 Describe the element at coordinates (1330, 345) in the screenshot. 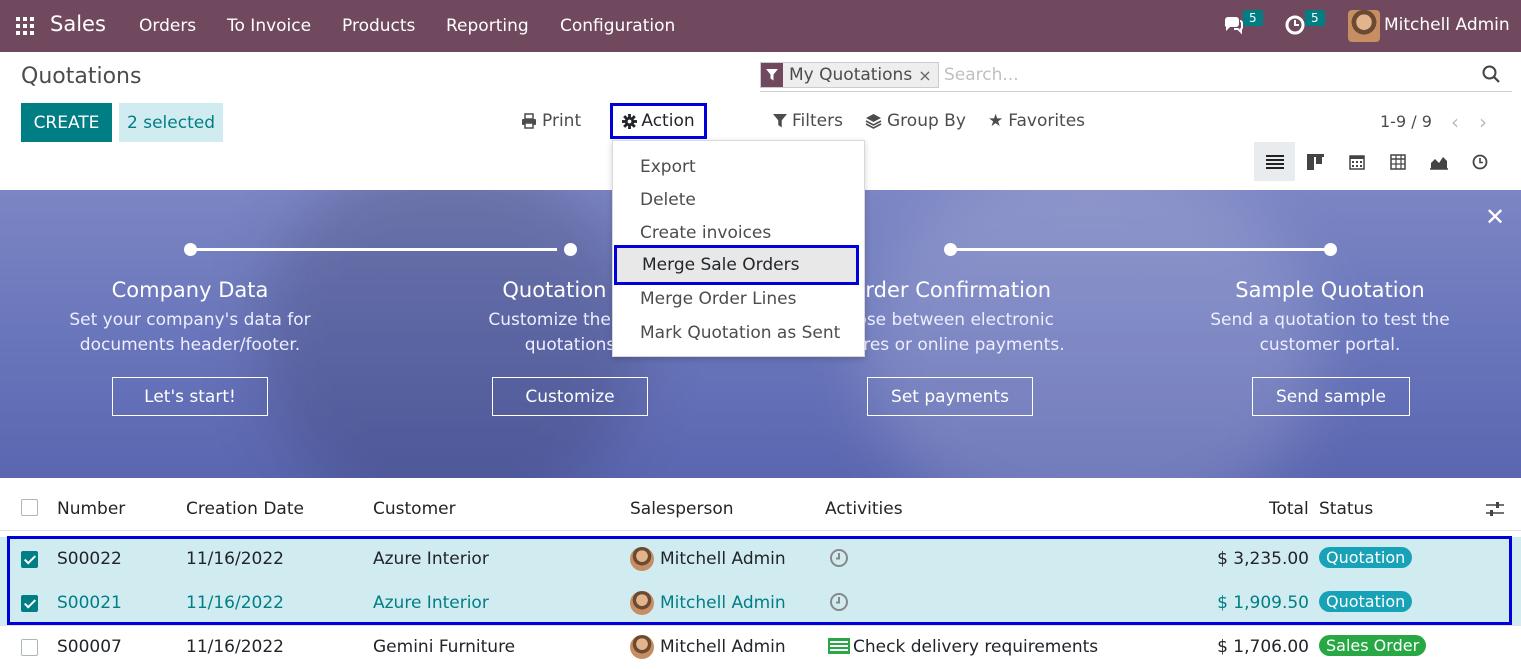

I see `step-desc-line2: customer portal.` at that location.